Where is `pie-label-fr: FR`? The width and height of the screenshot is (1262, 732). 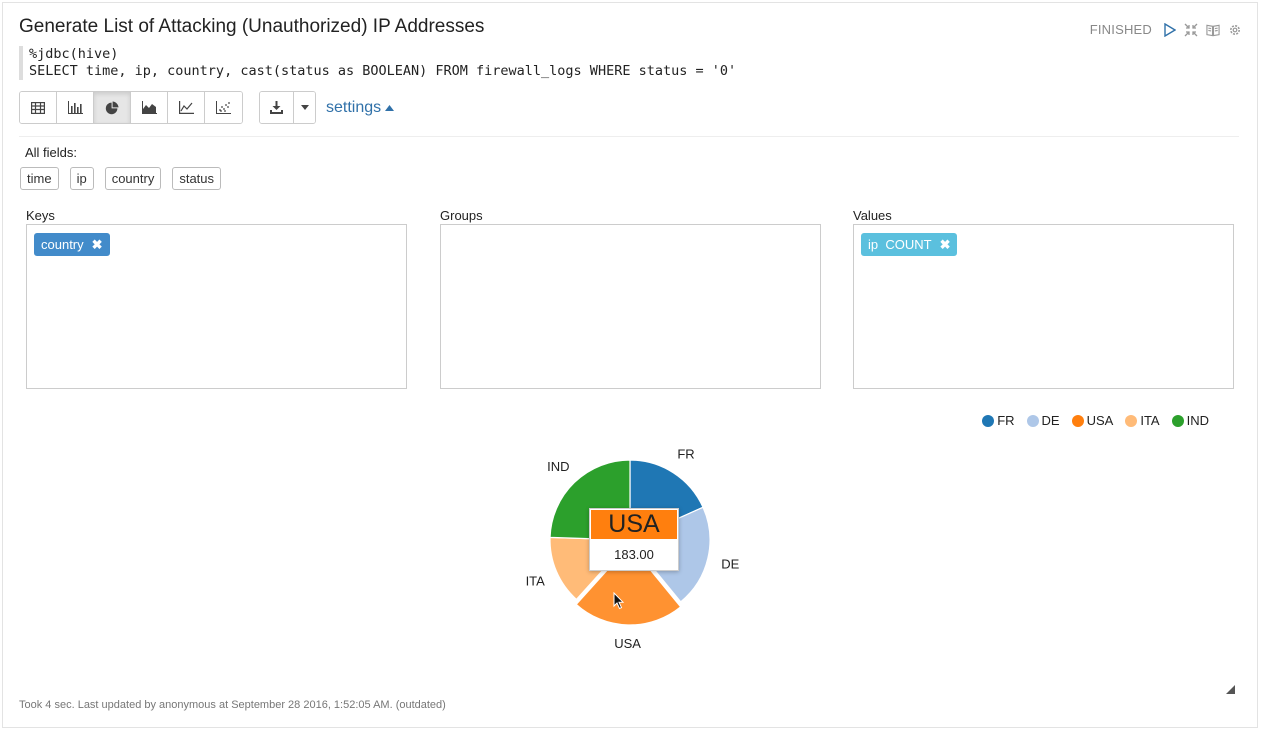
pie-label-fr: FR is located at coordinates (685, 454).